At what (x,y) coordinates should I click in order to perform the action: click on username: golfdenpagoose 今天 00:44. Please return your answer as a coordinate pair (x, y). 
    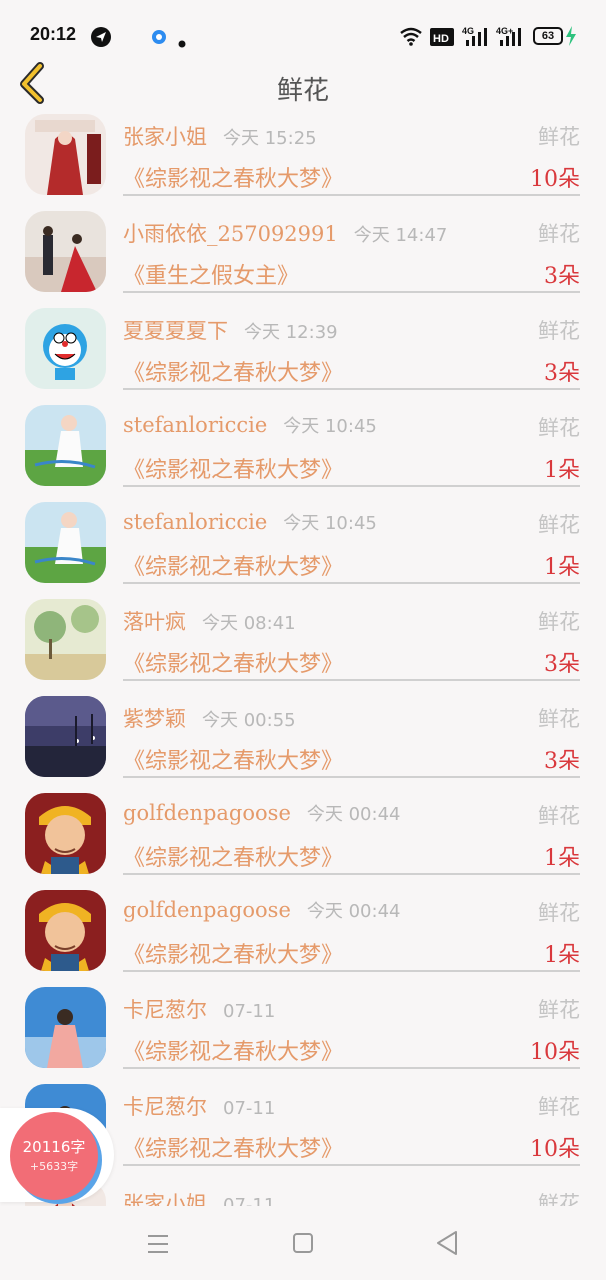
    Looking at the image, I should click on (261, 813).